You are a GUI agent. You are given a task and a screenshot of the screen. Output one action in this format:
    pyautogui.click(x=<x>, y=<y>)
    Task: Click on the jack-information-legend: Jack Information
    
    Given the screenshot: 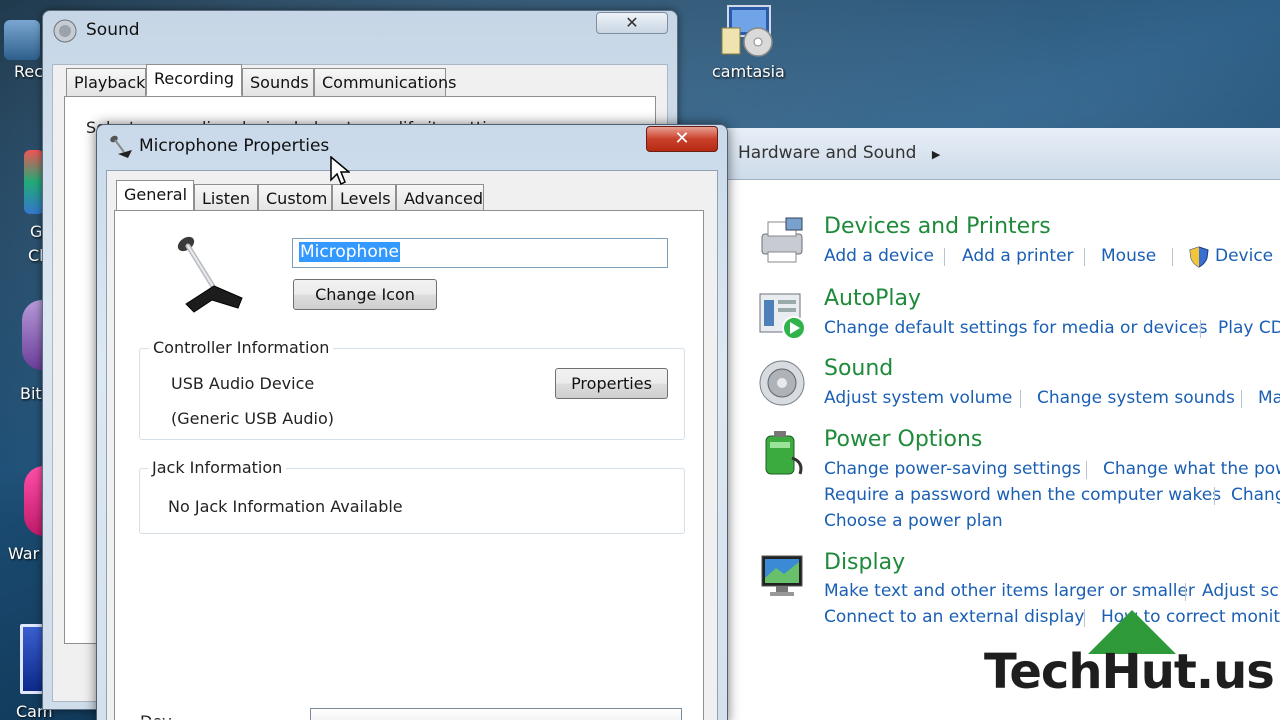 What is the action you would take?
    pyautogui.click(x=217, y=467)
    